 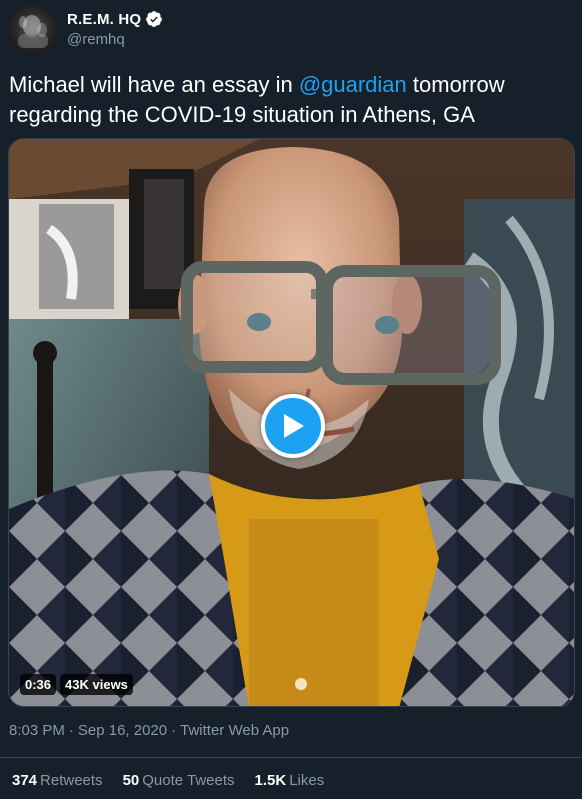 I want to click on name-row: R.E.M. HQ, so click(x=115, y=19).